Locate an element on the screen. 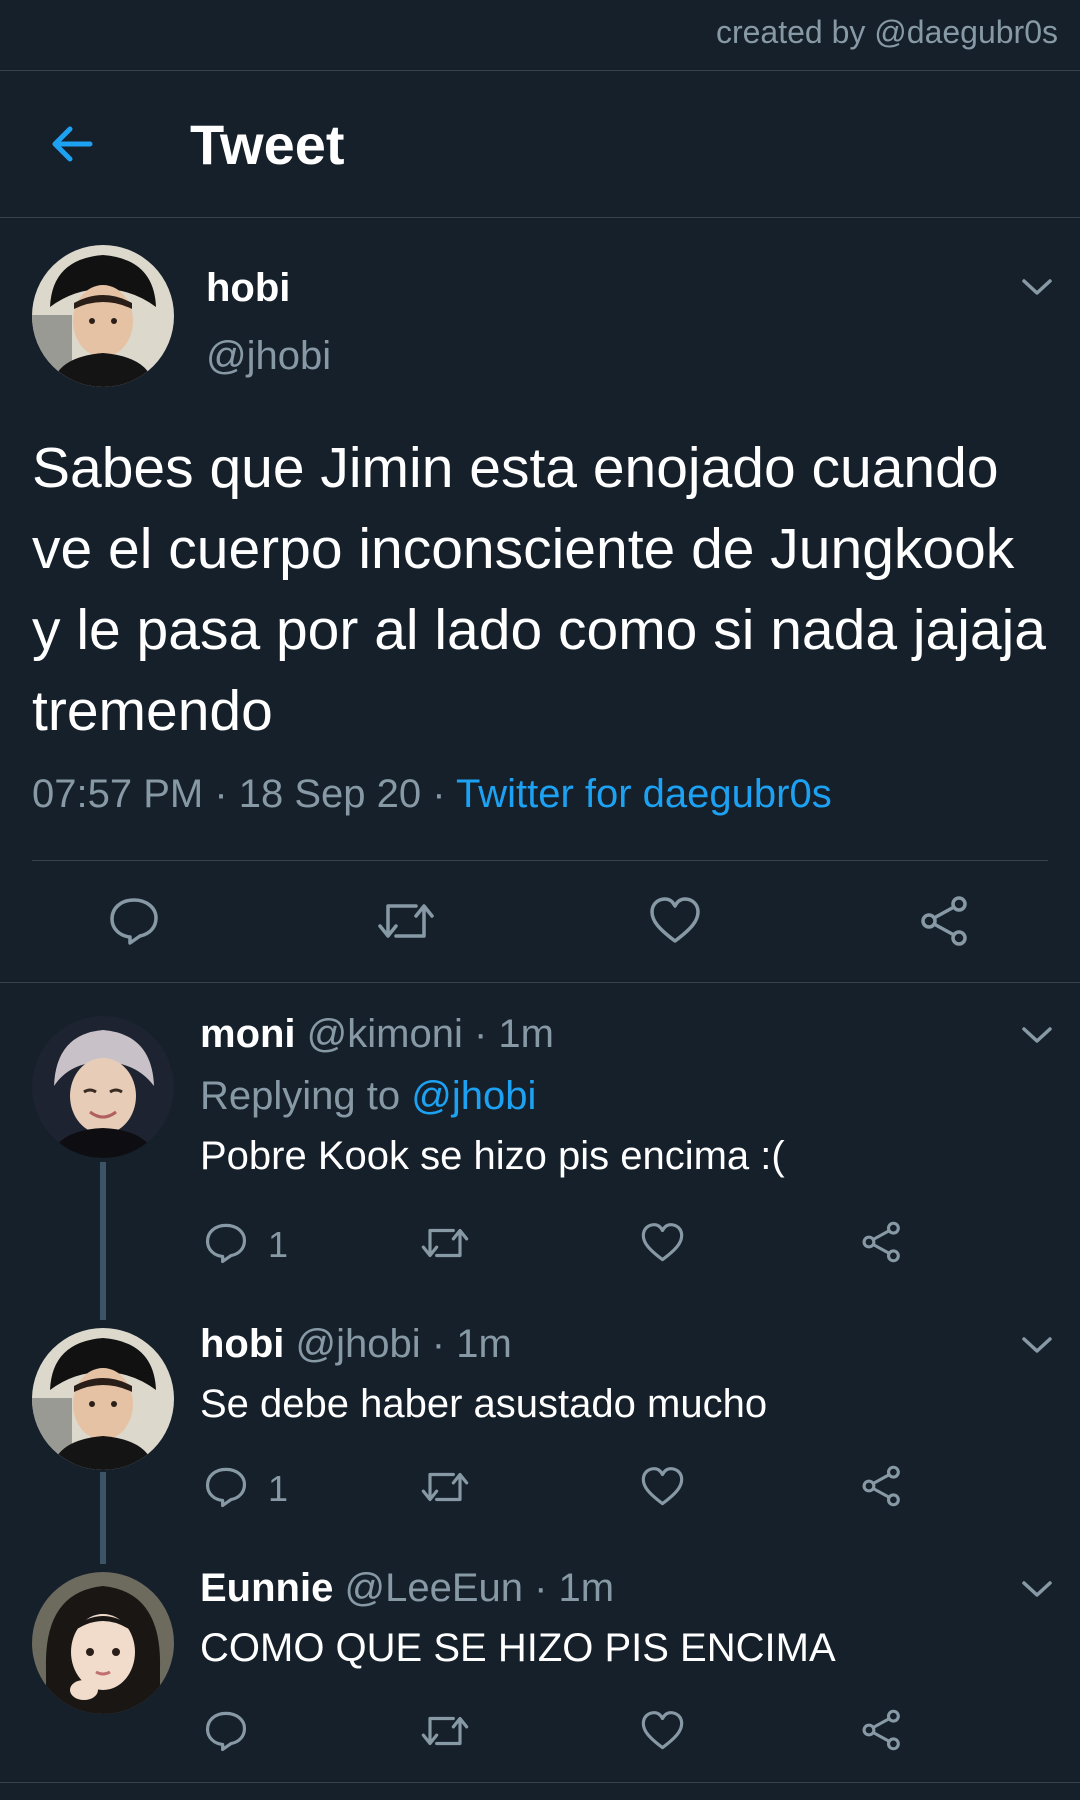 The width and height of the screenshot is (1080, 1800). replying-to: Replying to @jhobi is located at coordinates (368, 1096).